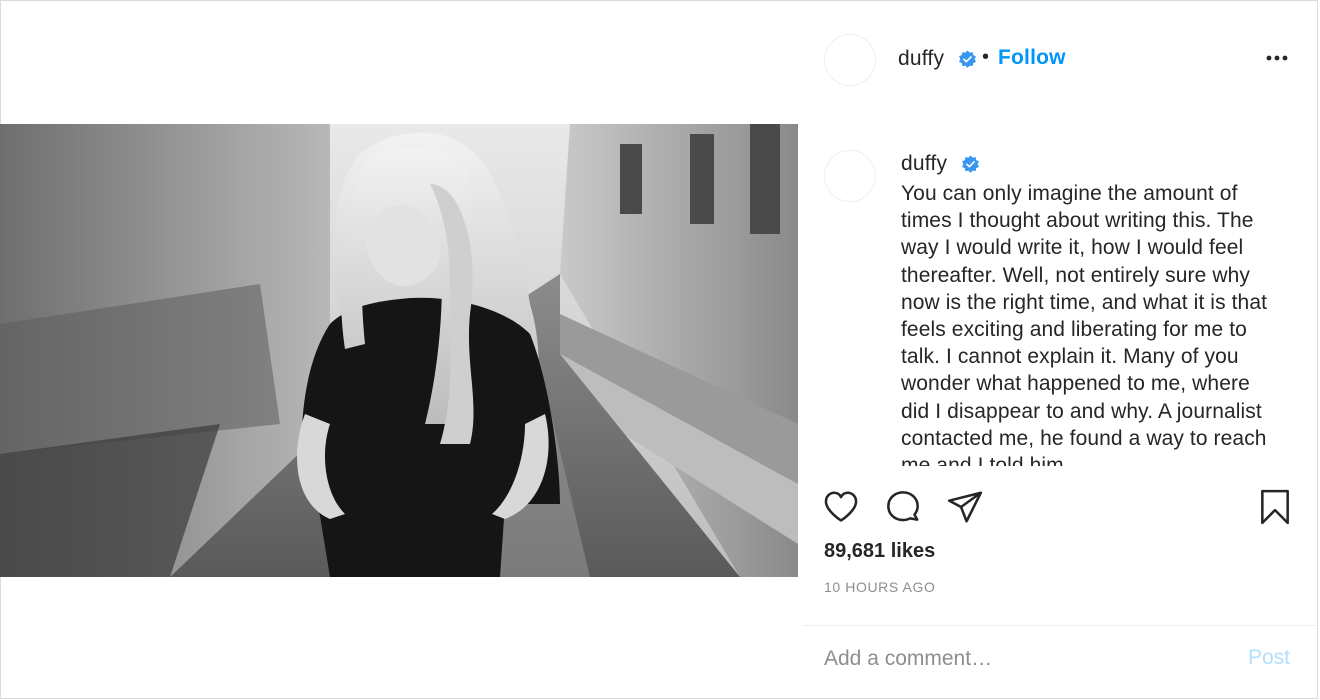 The height and width of the screenshot is (700, 1320). Describe the element at coordinates (1059, 508) in the screenshot. I see `action-bar` at that location.